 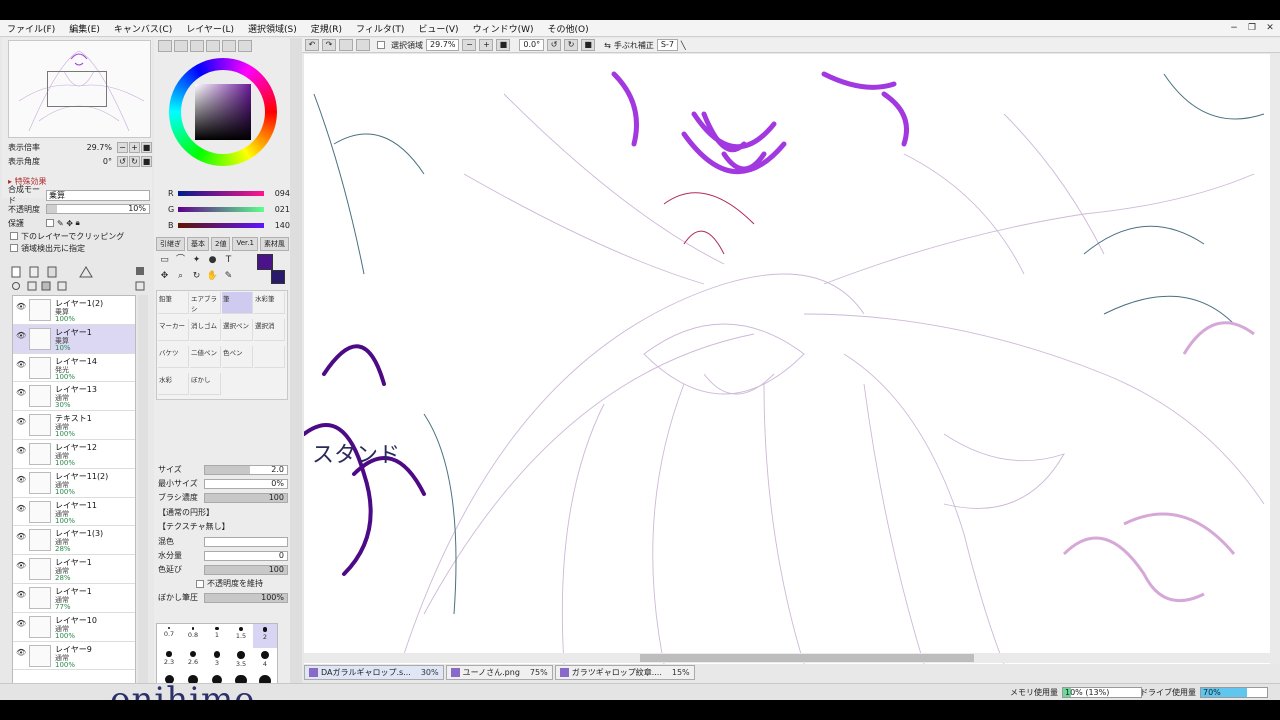 What do you see at coordinates (222, 526) in the screenshot?
I see `brush-texture-row: 【テクスチャ無し】` at bounding box center [222, 526].